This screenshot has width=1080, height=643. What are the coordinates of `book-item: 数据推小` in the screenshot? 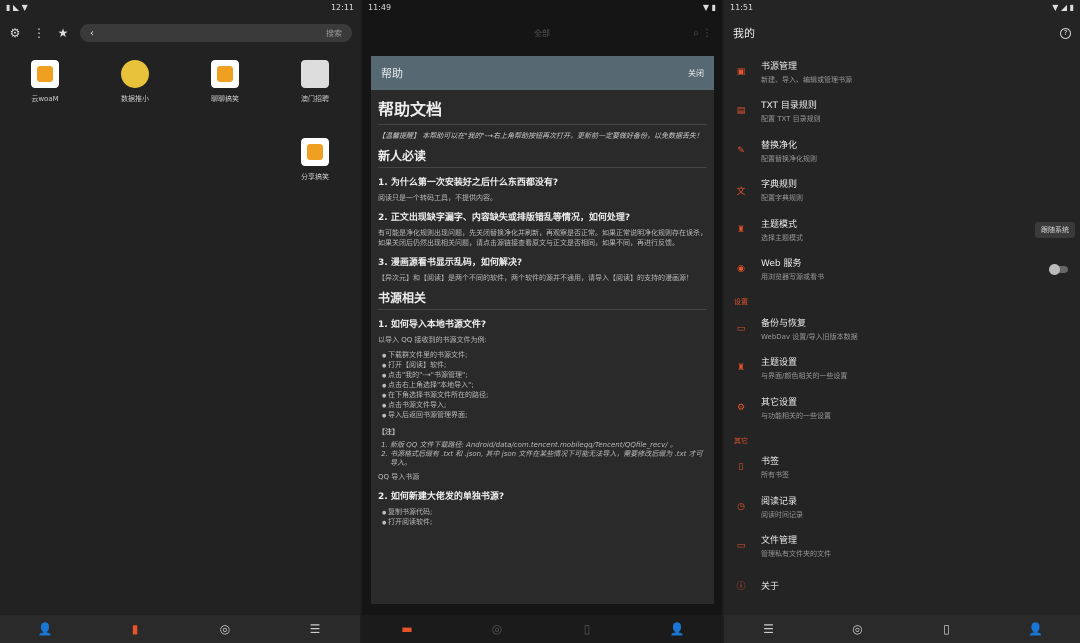 It's located at (135, 99).